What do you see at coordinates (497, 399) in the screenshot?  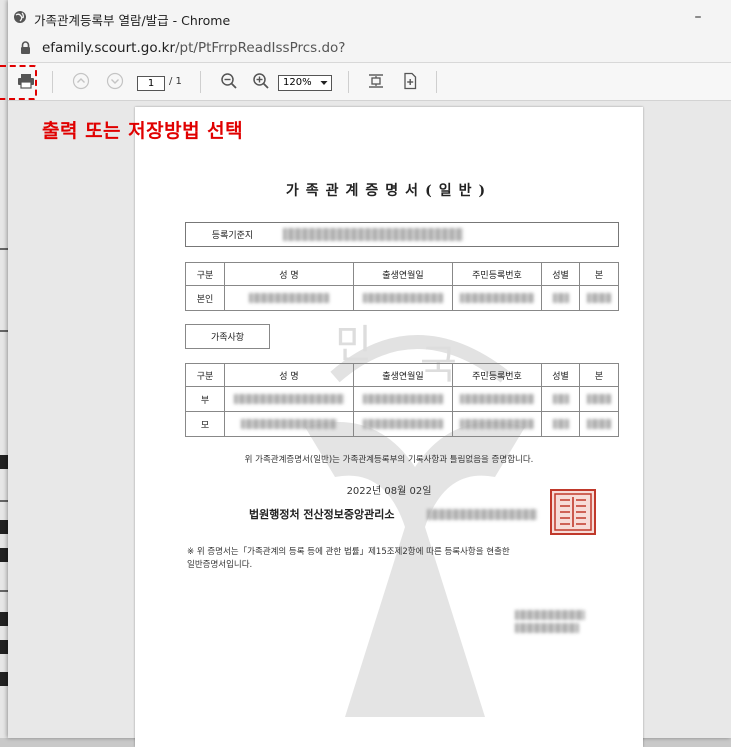 I see `redacted-father-rrn` at bounding box center [497, 399].